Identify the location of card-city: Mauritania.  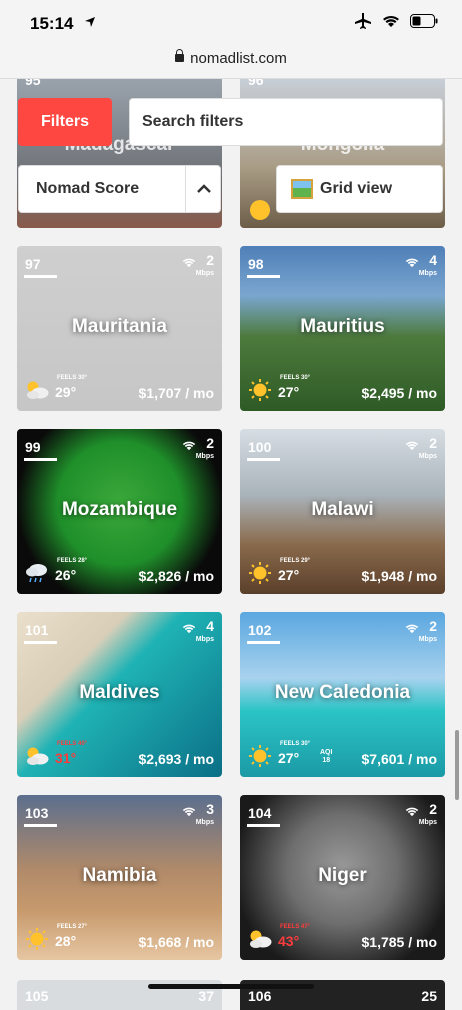
(119, 326).